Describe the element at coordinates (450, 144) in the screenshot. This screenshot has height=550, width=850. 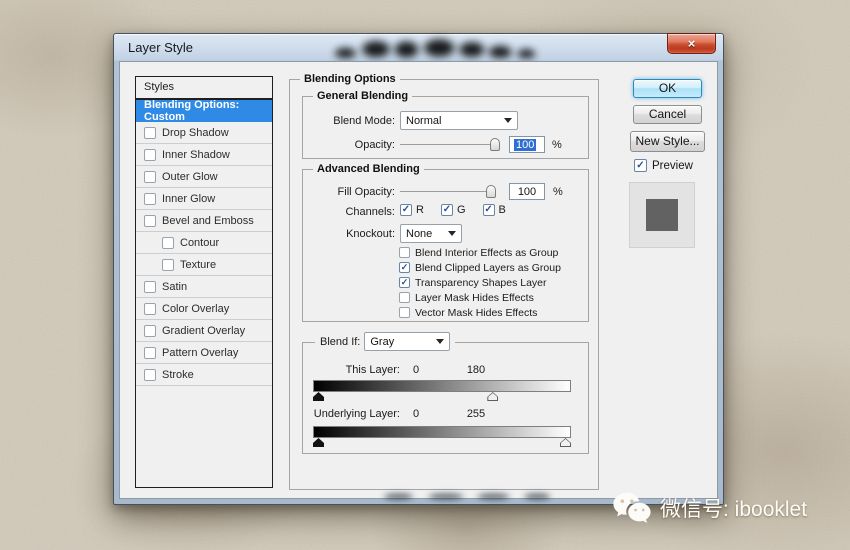
I see `opacity-slider` at that location.